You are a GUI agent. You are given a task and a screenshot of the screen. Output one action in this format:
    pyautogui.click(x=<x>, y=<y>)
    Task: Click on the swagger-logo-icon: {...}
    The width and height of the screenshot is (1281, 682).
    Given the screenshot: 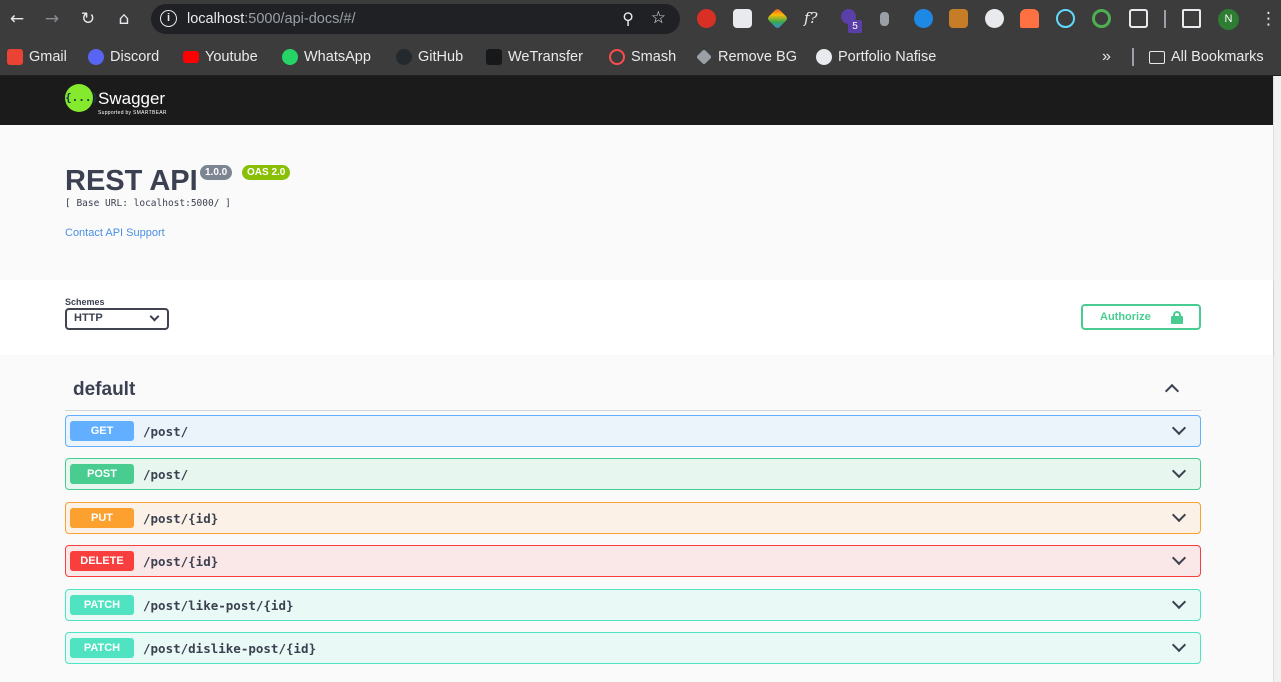 What is the action you would take?
    pyautogui.click(x=81, y=98)
    